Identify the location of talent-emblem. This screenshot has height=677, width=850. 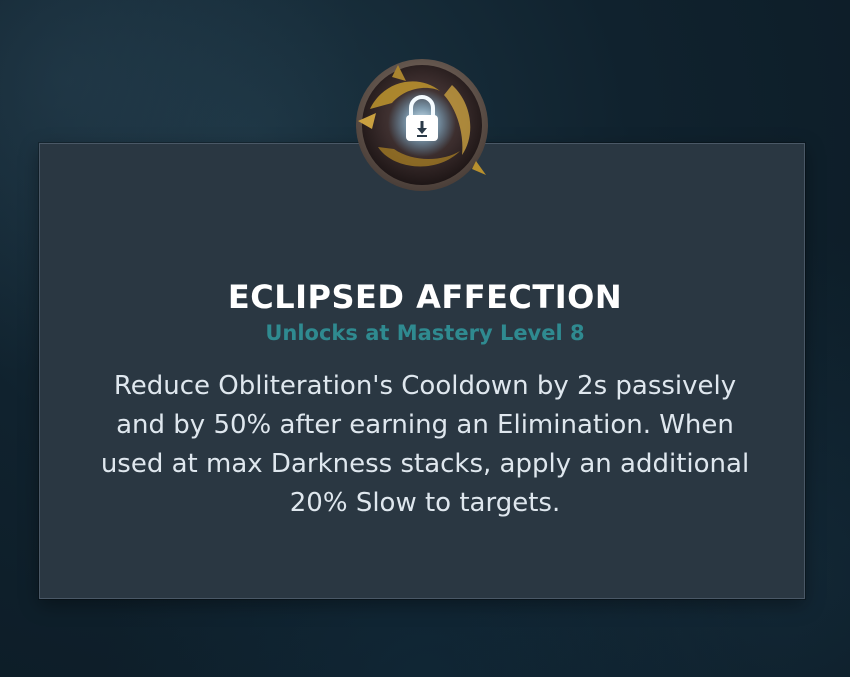
(422, 125).